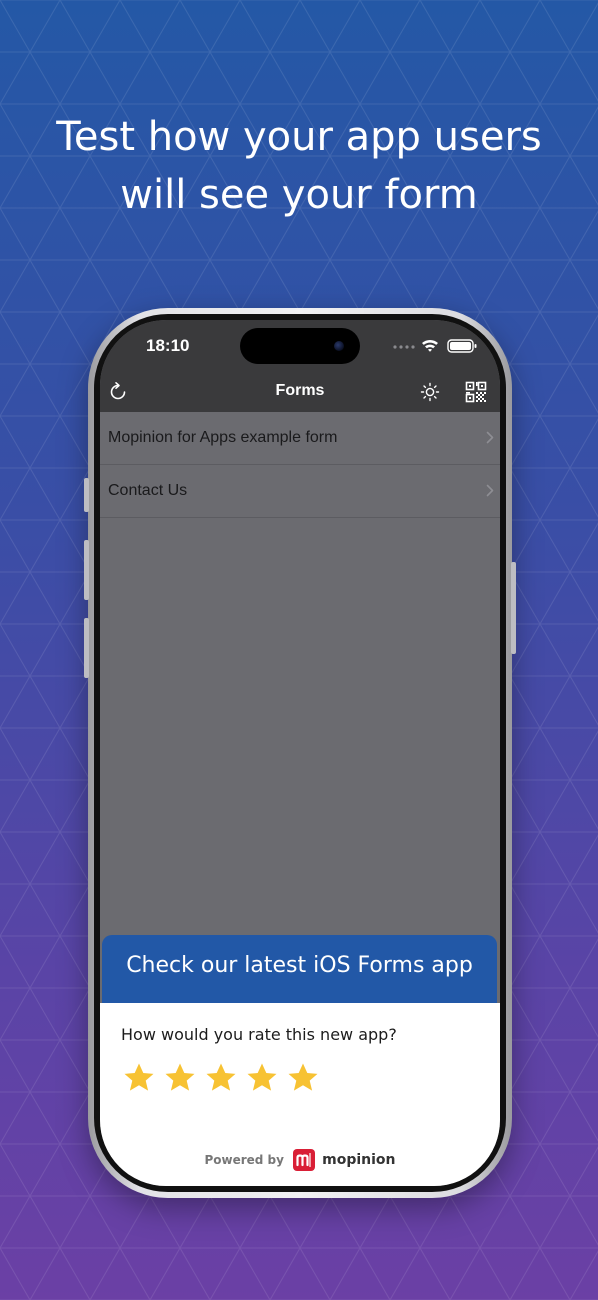 This screenshot has width=598, height=1300. Describe the element at coordinates (86, 570) in the screenshot. I see `volume-up-button` at that location.